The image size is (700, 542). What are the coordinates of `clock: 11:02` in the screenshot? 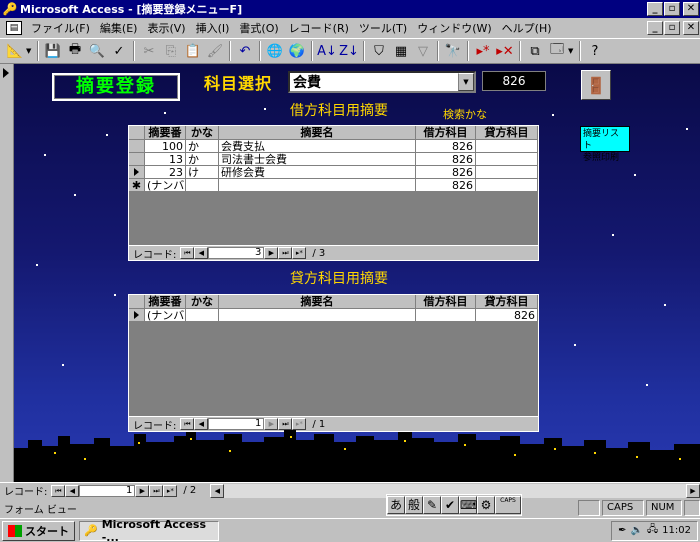 It's located at (676, 530).